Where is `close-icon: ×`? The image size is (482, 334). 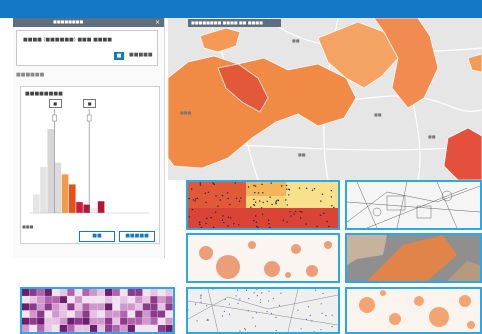 close-icon: × is located at coordinates (157, 22).